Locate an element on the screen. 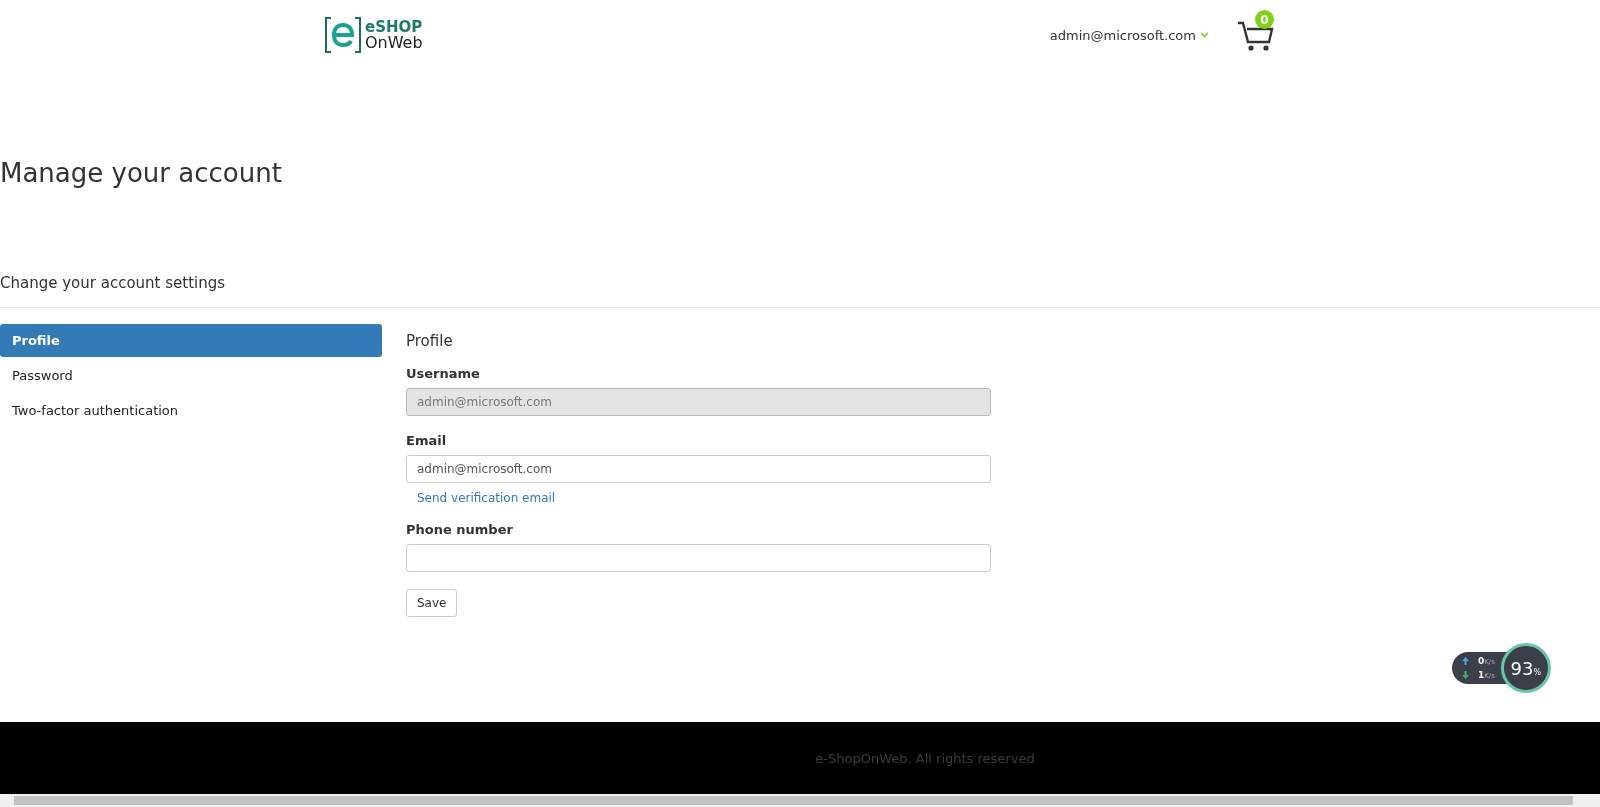 This screenshot has height=807, width=1600. download-arrow-icon is located at coordinates (1465, 675).